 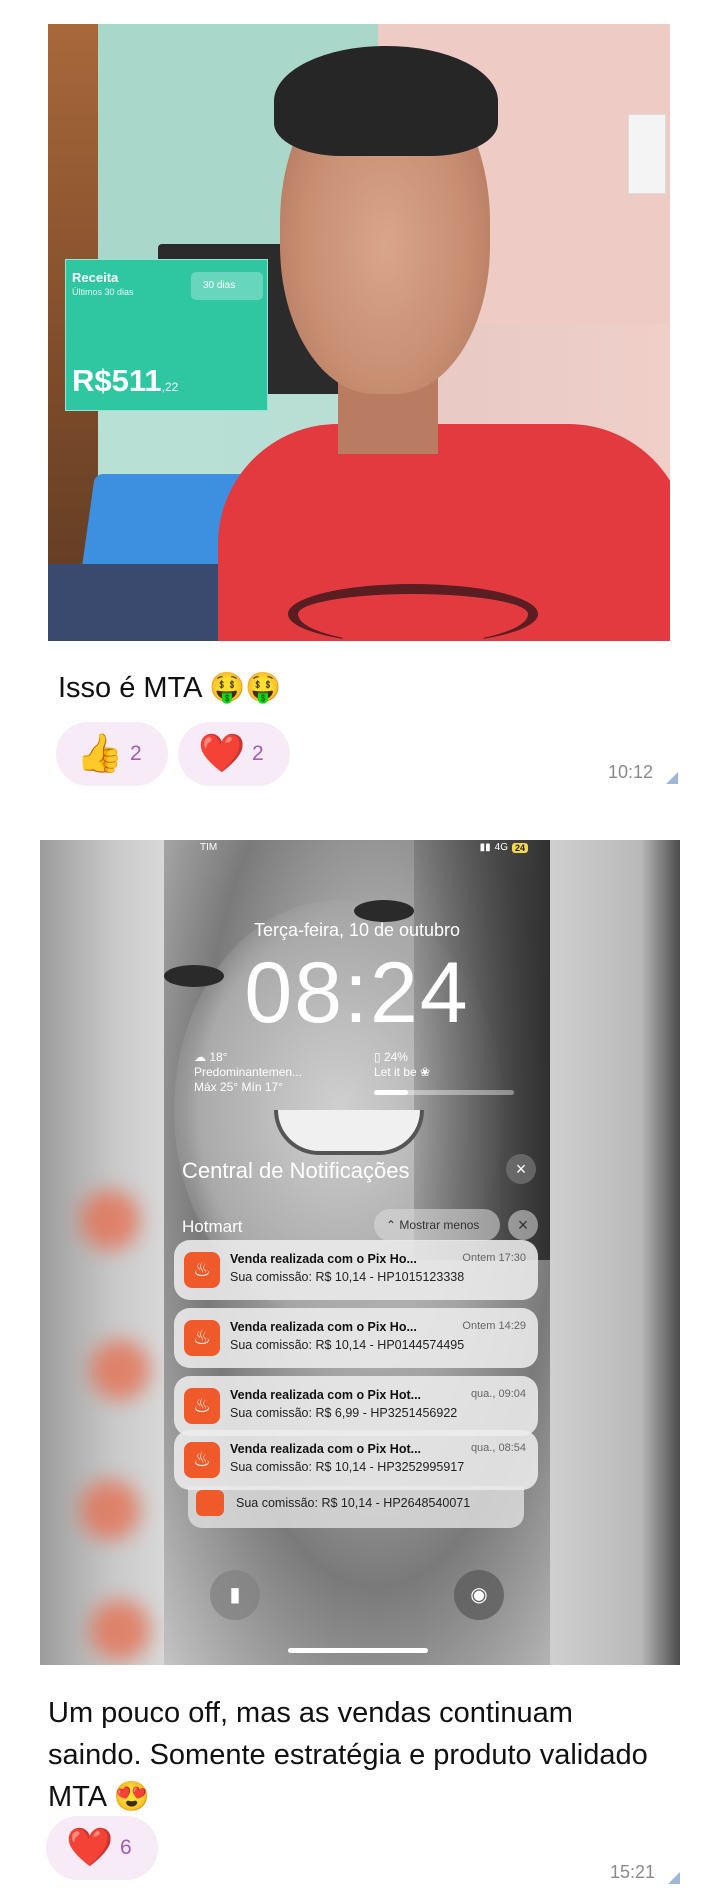 What do you see at coordinates (209, 847) in the screenshot?
I see `status-carrier: TIM` at bounding box center [209, 847].